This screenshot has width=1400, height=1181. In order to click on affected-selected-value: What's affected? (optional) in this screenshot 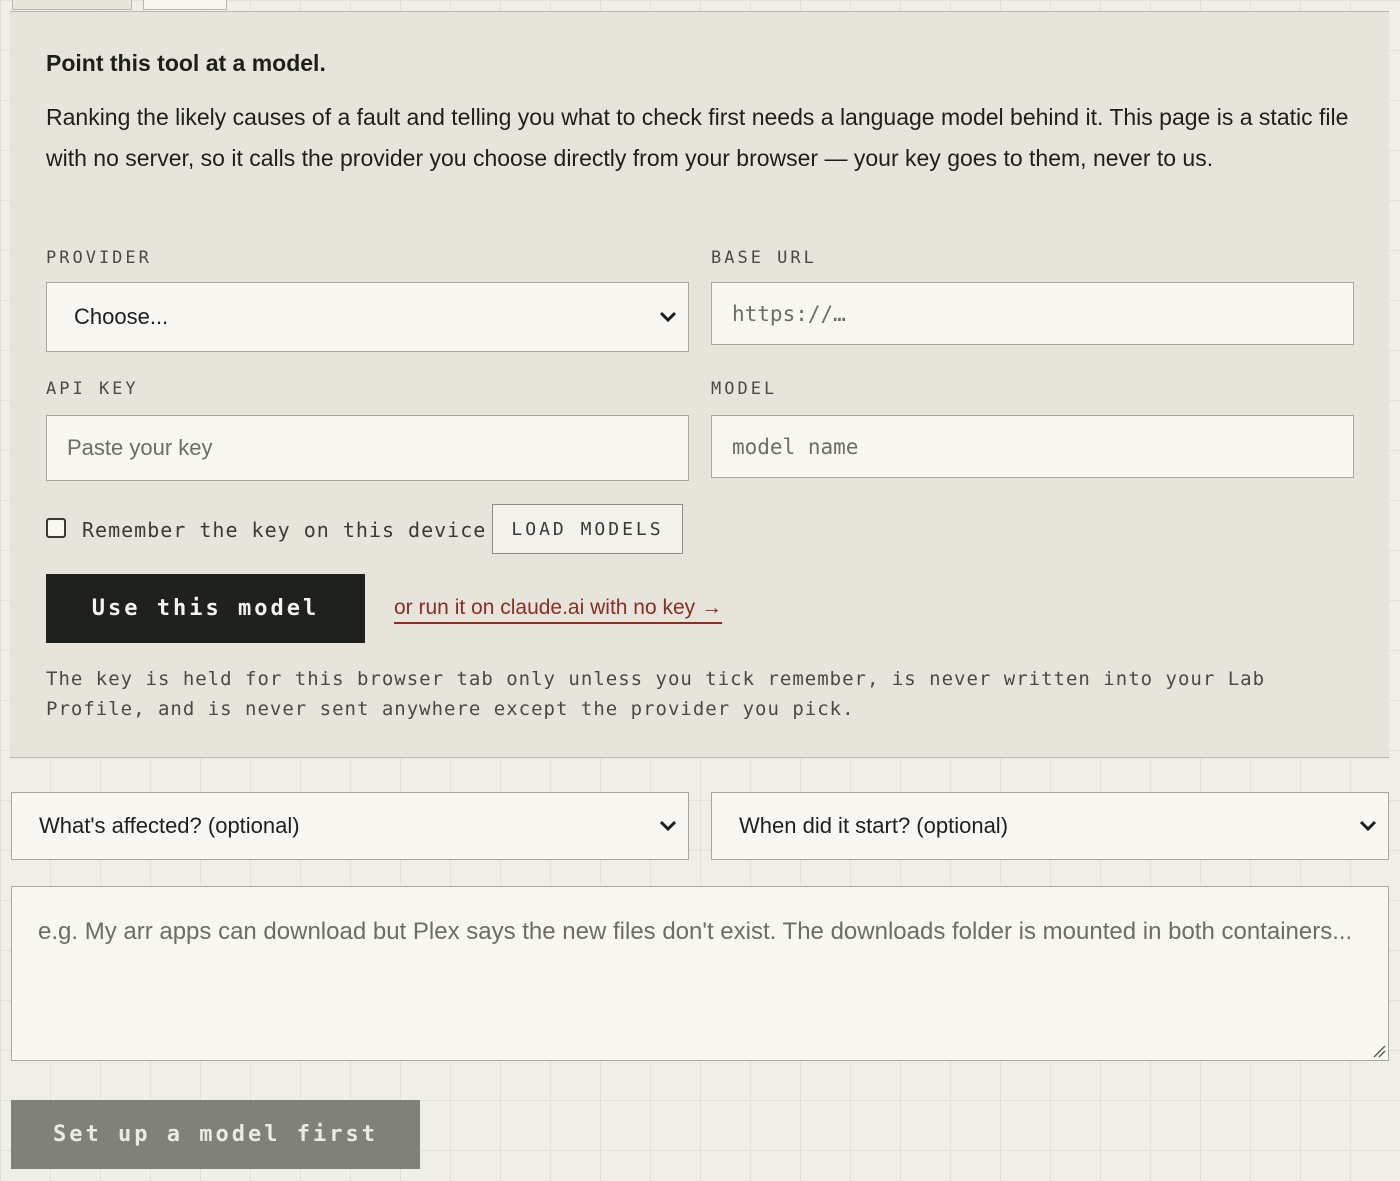, I will do `click(169, 825)`.